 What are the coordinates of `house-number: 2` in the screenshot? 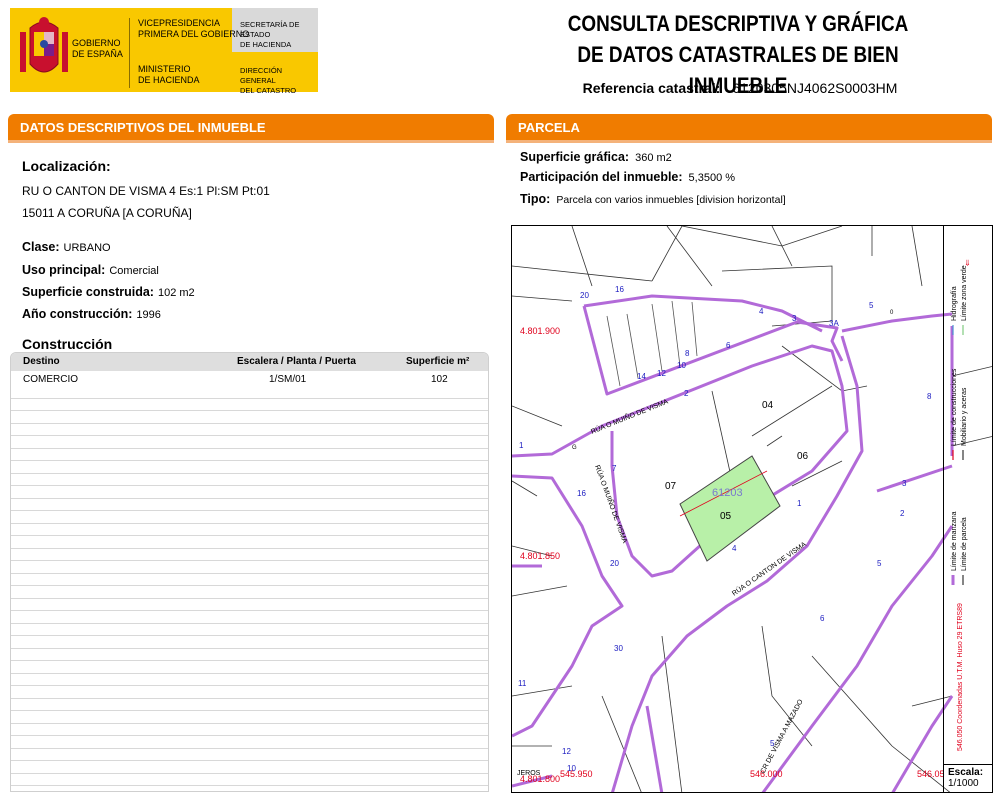 It's located at (686, 393).